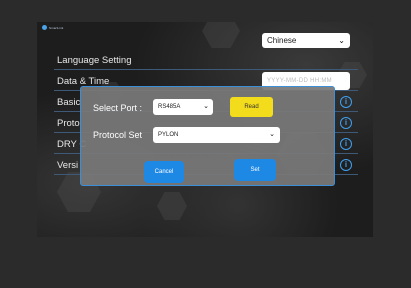 This screenshot has width=411, height=288. Describe the element at coordinates (44, 27) in the screenshot. I see `app-logo-icon` at that location.